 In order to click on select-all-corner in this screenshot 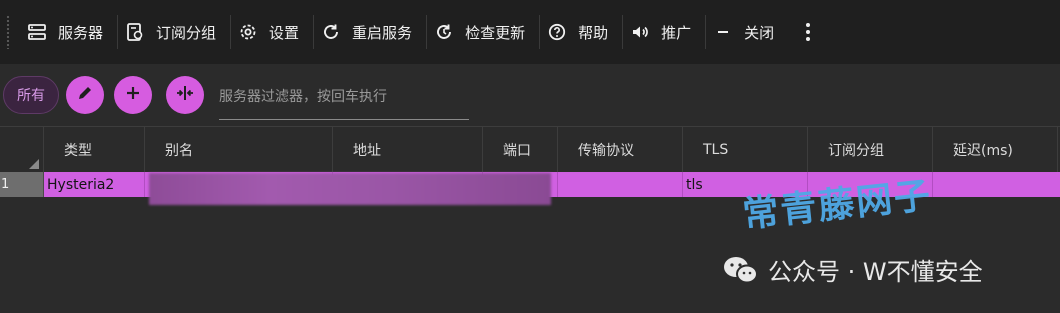, I will do `click(22, 150)`.